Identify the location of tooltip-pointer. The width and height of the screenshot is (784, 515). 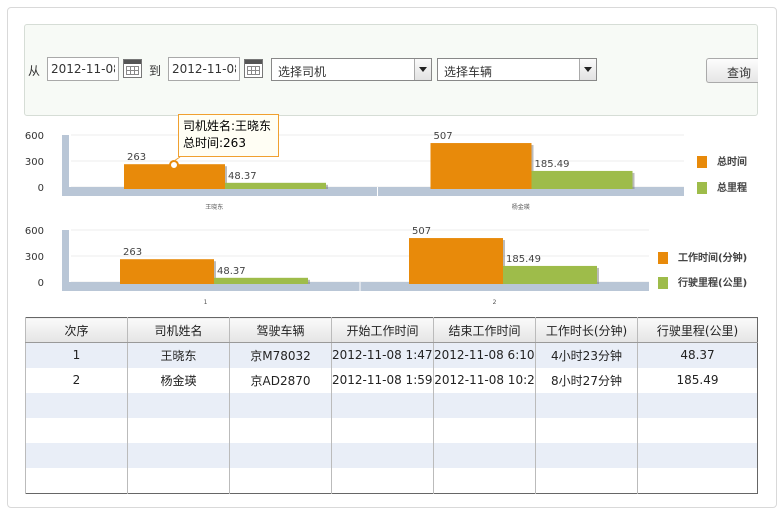
(177, 159).